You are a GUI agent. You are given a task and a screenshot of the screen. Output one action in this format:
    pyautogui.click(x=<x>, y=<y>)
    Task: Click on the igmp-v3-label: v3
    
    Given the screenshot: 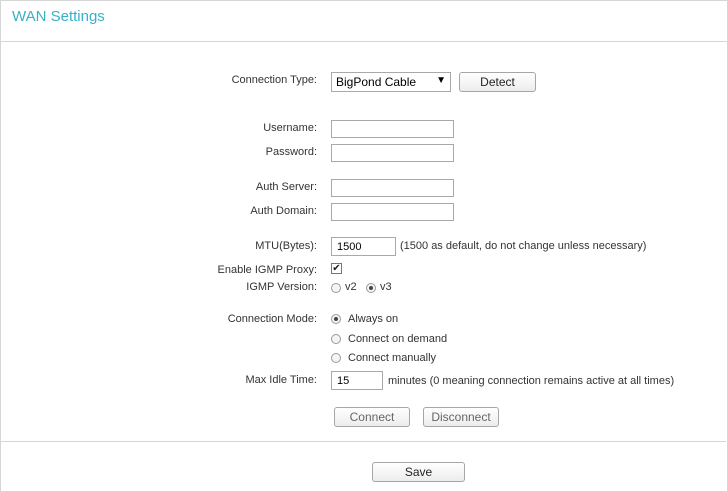 What is the action you would take?
    pyautogui.click(x=386, y=287)
    